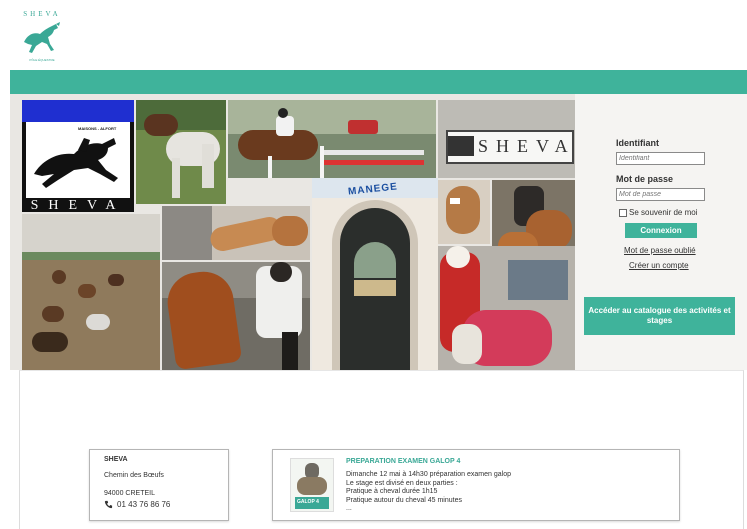 The image size is (747, 529). Describe the element at coordinates (526, 146) in the screenshot. I see `sheva-wall-sign-text: SHEVA` at that location.